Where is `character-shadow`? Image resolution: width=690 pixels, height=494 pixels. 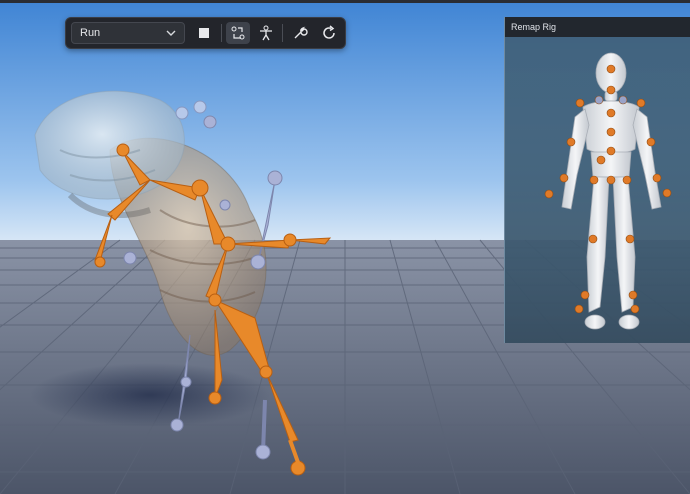 character-shadow is located at coordinates (150, 395).